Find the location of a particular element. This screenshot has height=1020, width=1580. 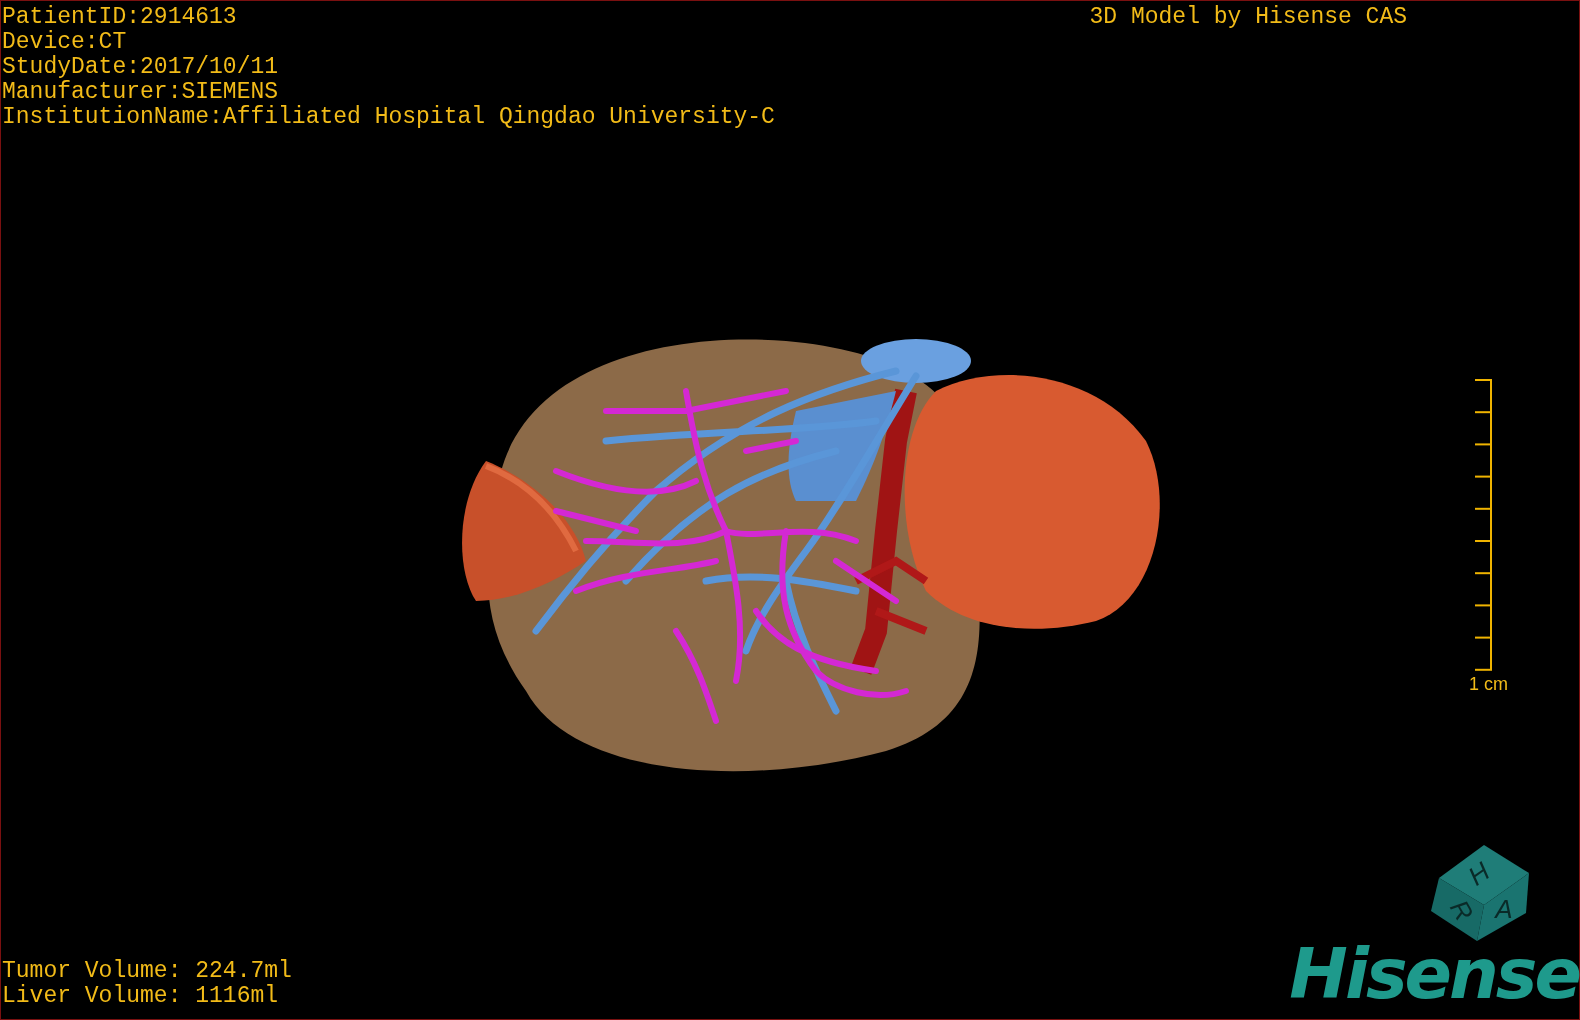

patient-info-text: StudyDate:2017/10/11 is located at coordinates (141, 67).